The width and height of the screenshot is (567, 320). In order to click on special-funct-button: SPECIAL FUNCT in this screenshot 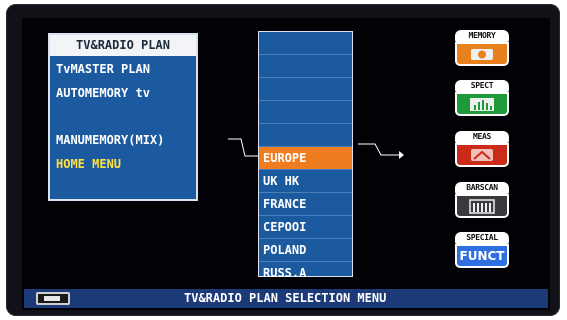, I will do `click(482, 250)`.